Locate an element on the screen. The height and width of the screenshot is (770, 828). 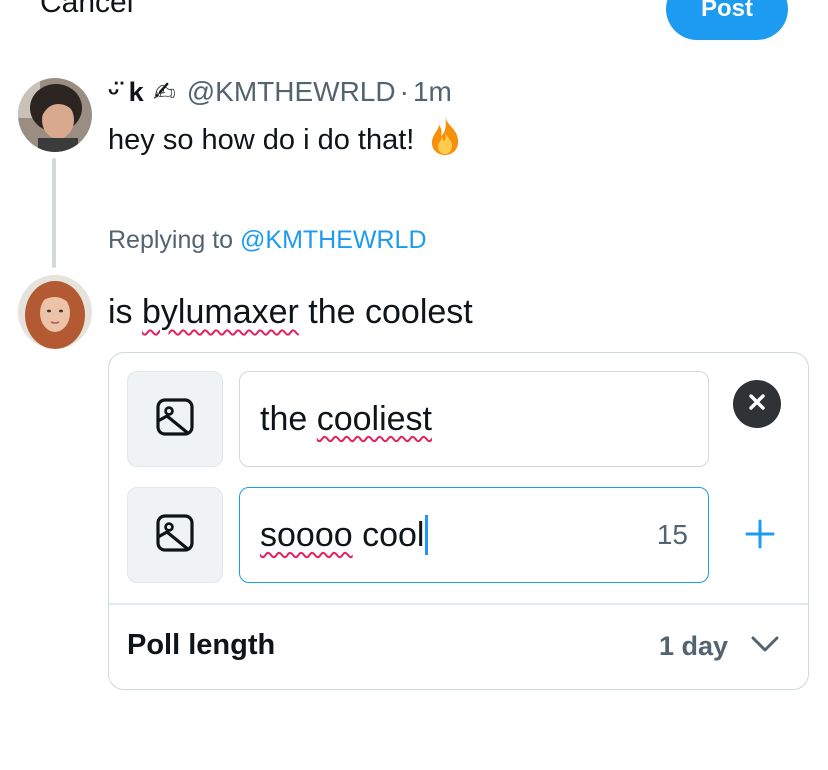
replying-to: Replying to @KMTHEWRLD is located at coordinates (267, 240).